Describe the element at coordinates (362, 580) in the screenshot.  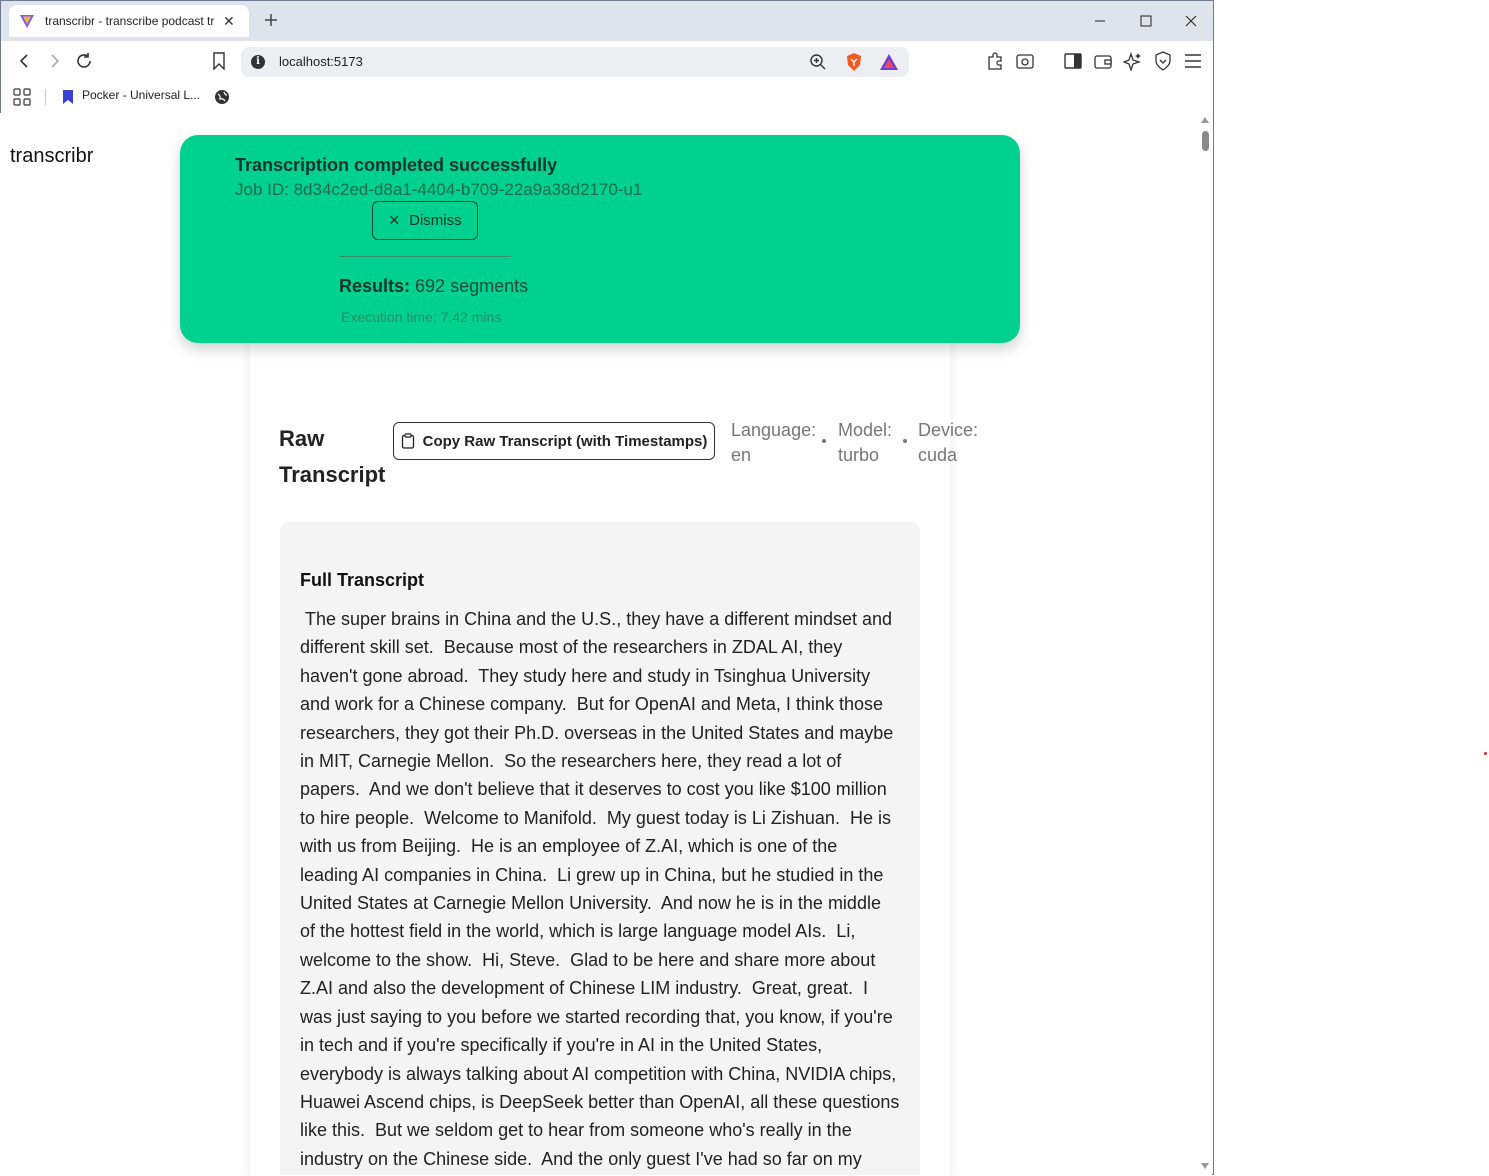
I see `full-transcript-heading: Full Transcript` at that location.